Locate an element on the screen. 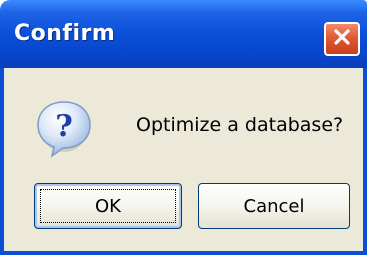 The width and height of the screenshot is (367, 255). close-button is located at coordinates (342, 39).